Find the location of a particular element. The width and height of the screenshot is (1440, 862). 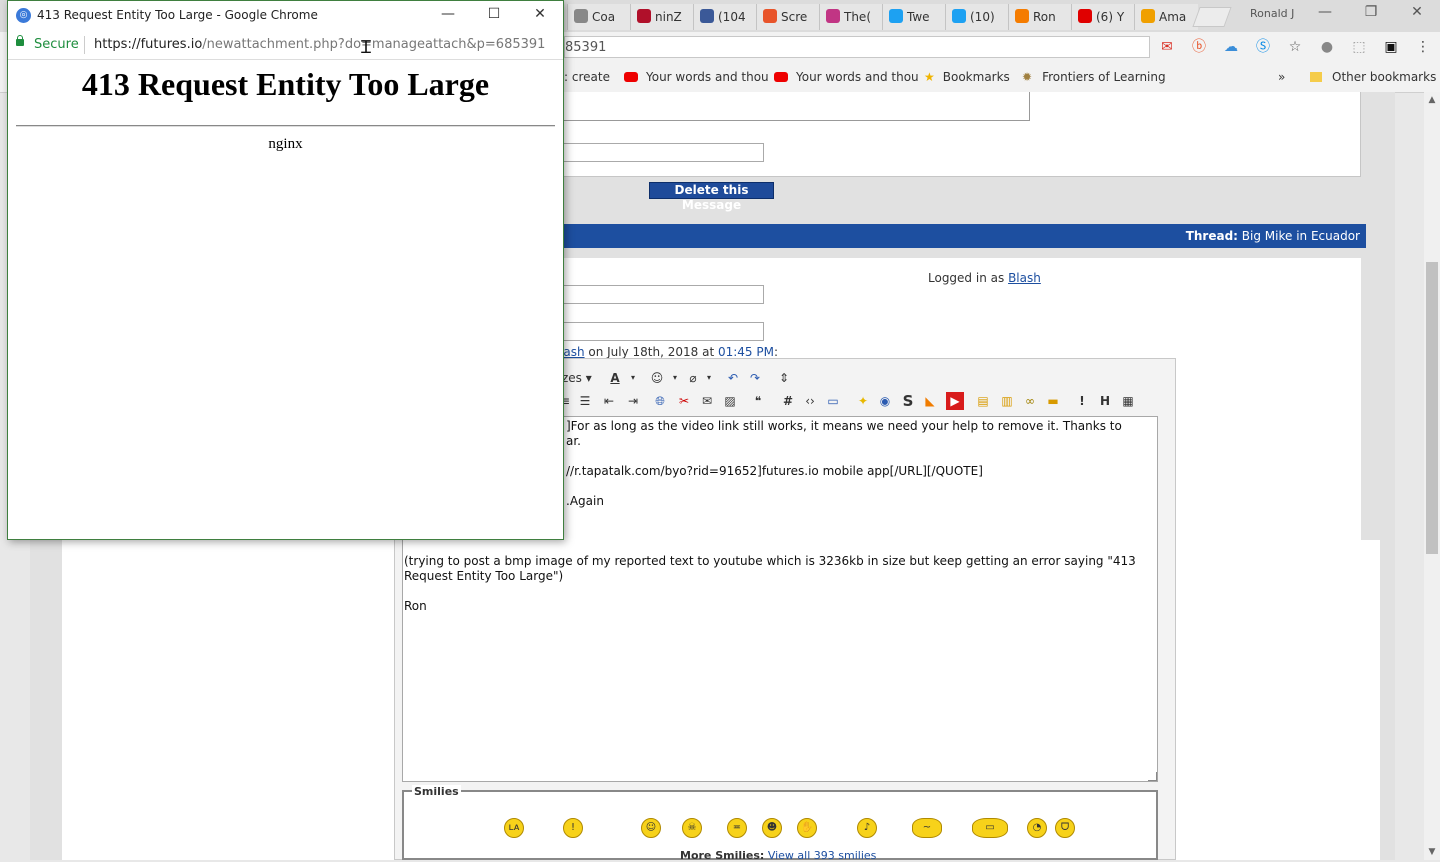

browser-tab: The( is located at coordinates (851, 17).